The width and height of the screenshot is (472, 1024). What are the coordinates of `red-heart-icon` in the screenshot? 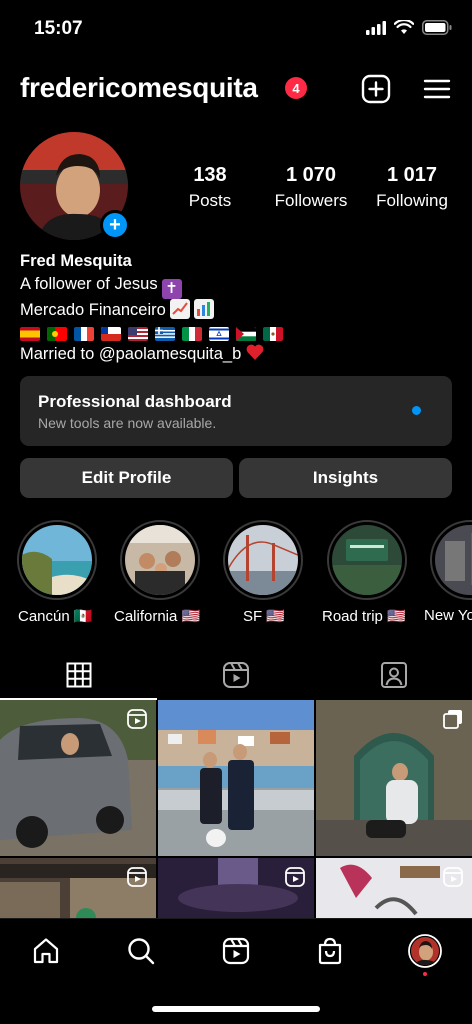 It's located at (255, 352).